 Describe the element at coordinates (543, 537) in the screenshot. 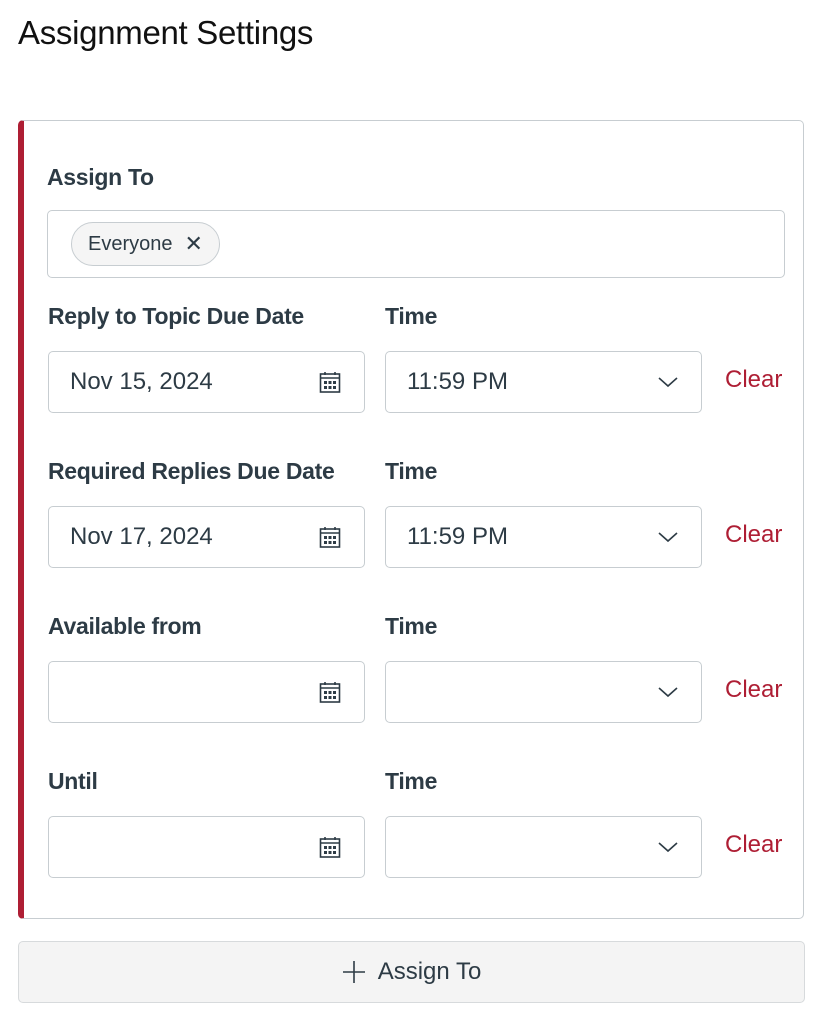

I see `required-replies-time-select: 11:59 PM` at that location.